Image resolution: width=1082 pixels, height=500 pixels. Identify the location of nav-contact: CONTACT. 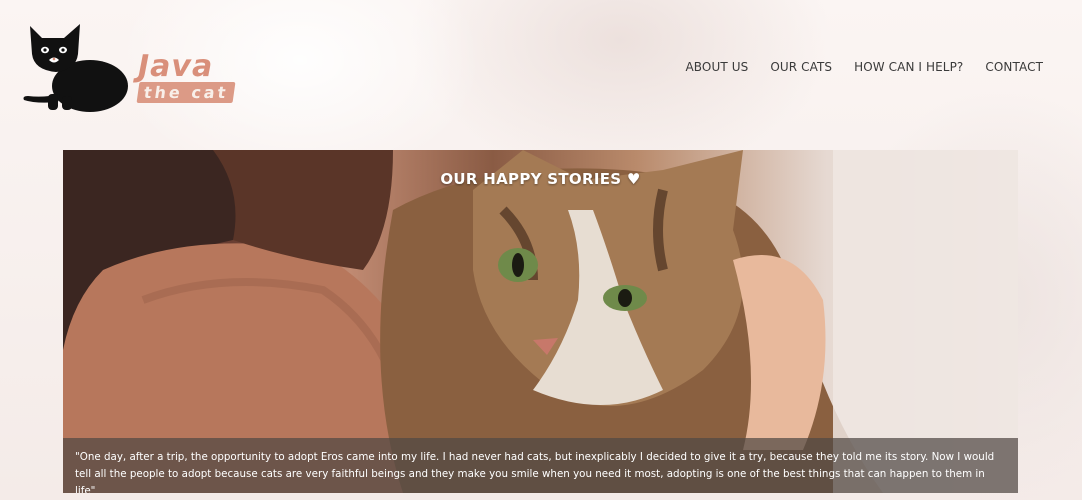
(1014, 67).